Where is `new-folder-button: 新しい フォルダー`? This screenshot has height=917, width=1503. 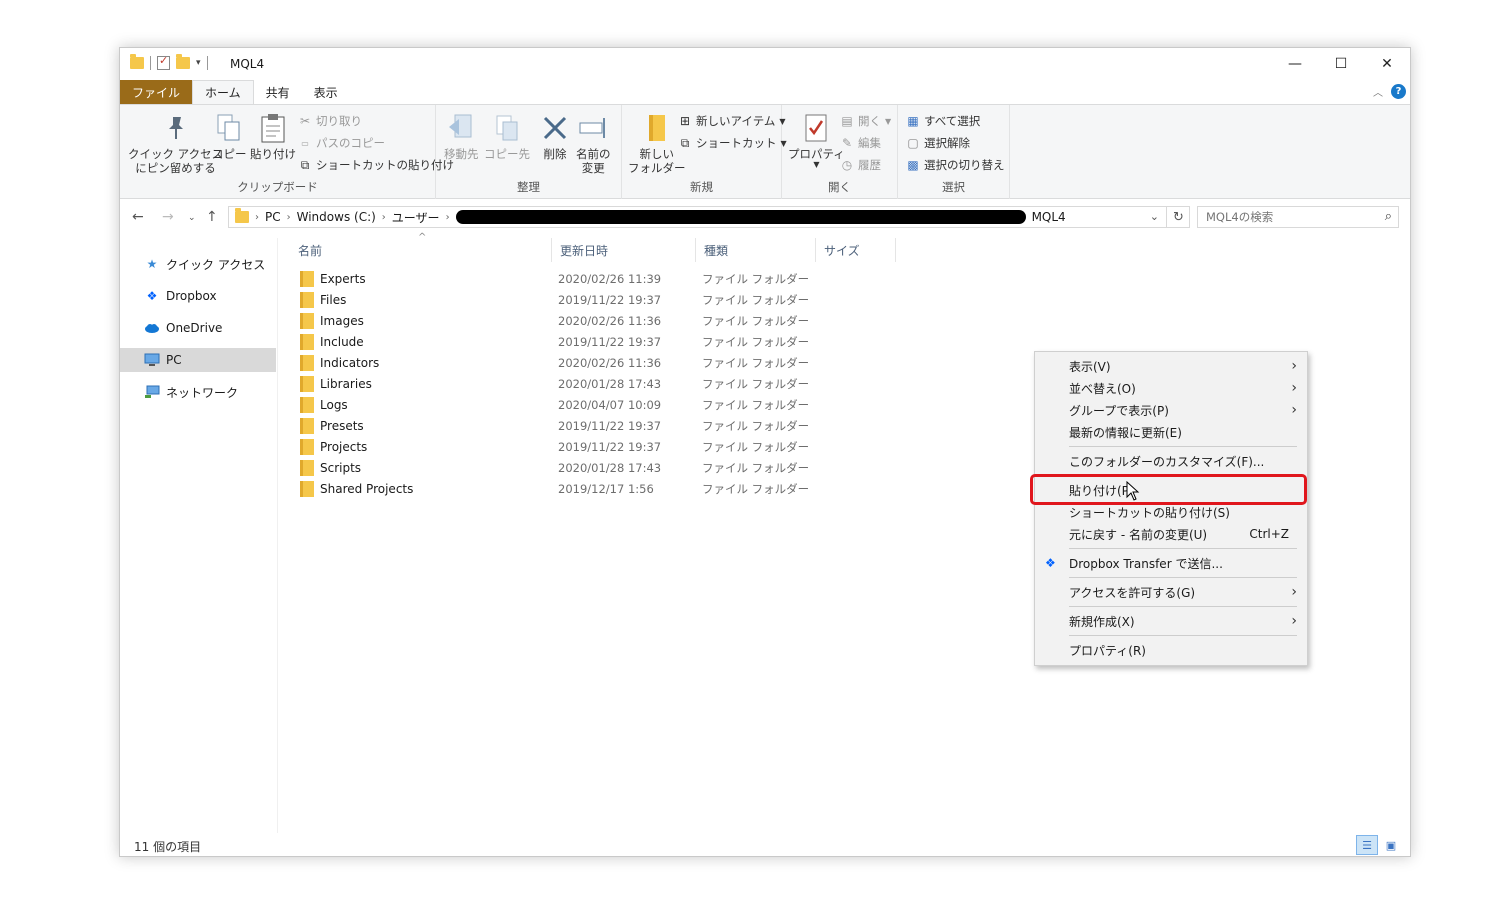 new-folder-button: 新しい フォルダー is located at coordinates (657, 143).